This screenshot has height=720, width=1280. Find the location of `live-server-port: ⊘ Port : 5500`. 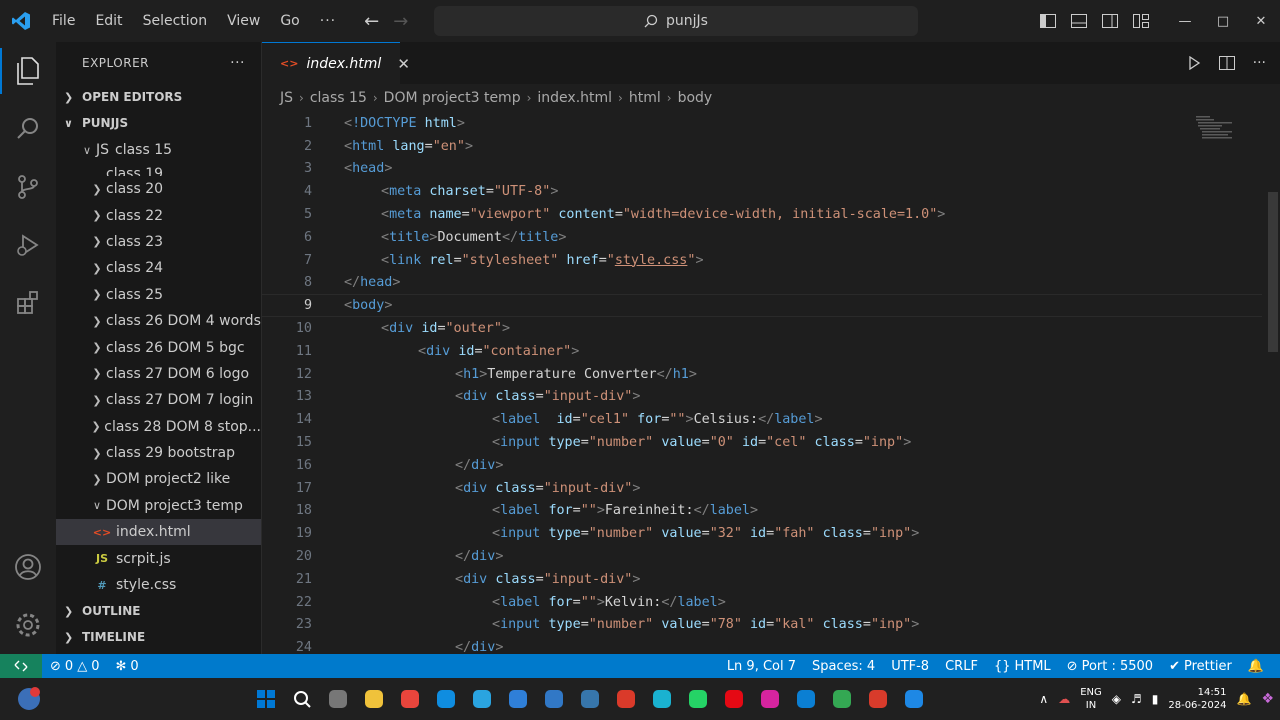

live-server-port: ⊘ Port : 5500 is located at coordinates (1110, 666).